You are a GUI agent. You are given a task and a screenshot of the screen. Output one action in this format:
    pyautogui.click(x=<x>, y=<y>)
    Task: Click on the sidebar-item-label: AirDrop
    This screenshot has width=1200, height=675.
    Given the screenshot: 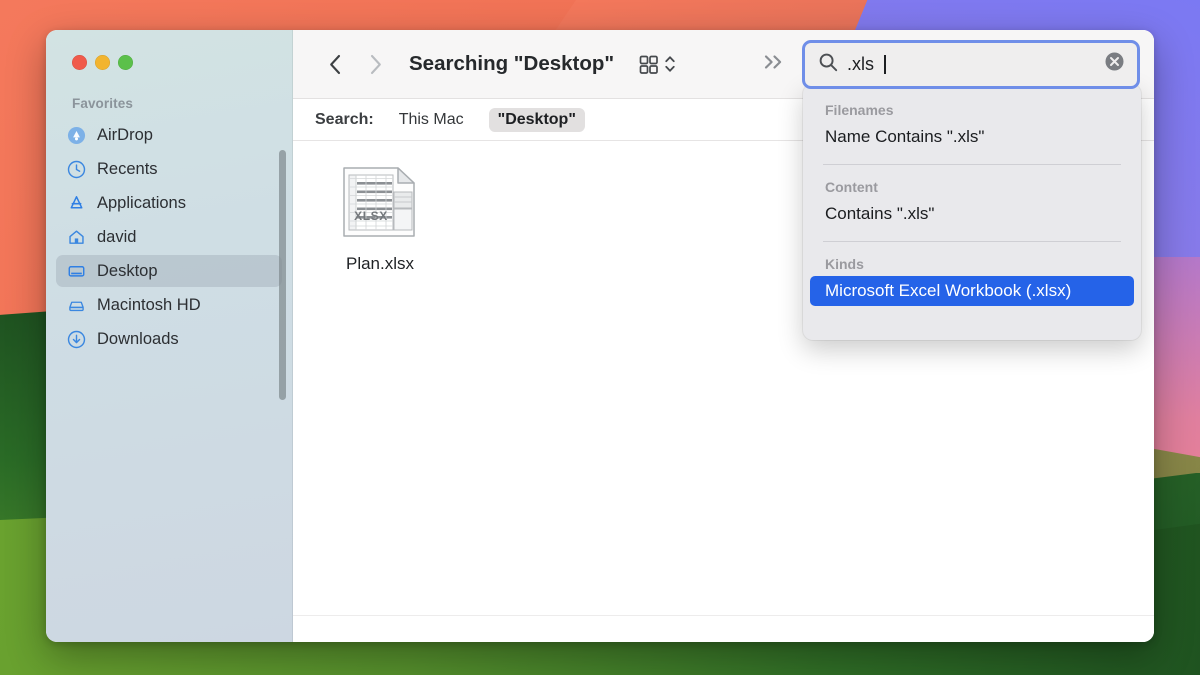 What is the action you would take?
    pyautogui.click(x=125, y=134)
    